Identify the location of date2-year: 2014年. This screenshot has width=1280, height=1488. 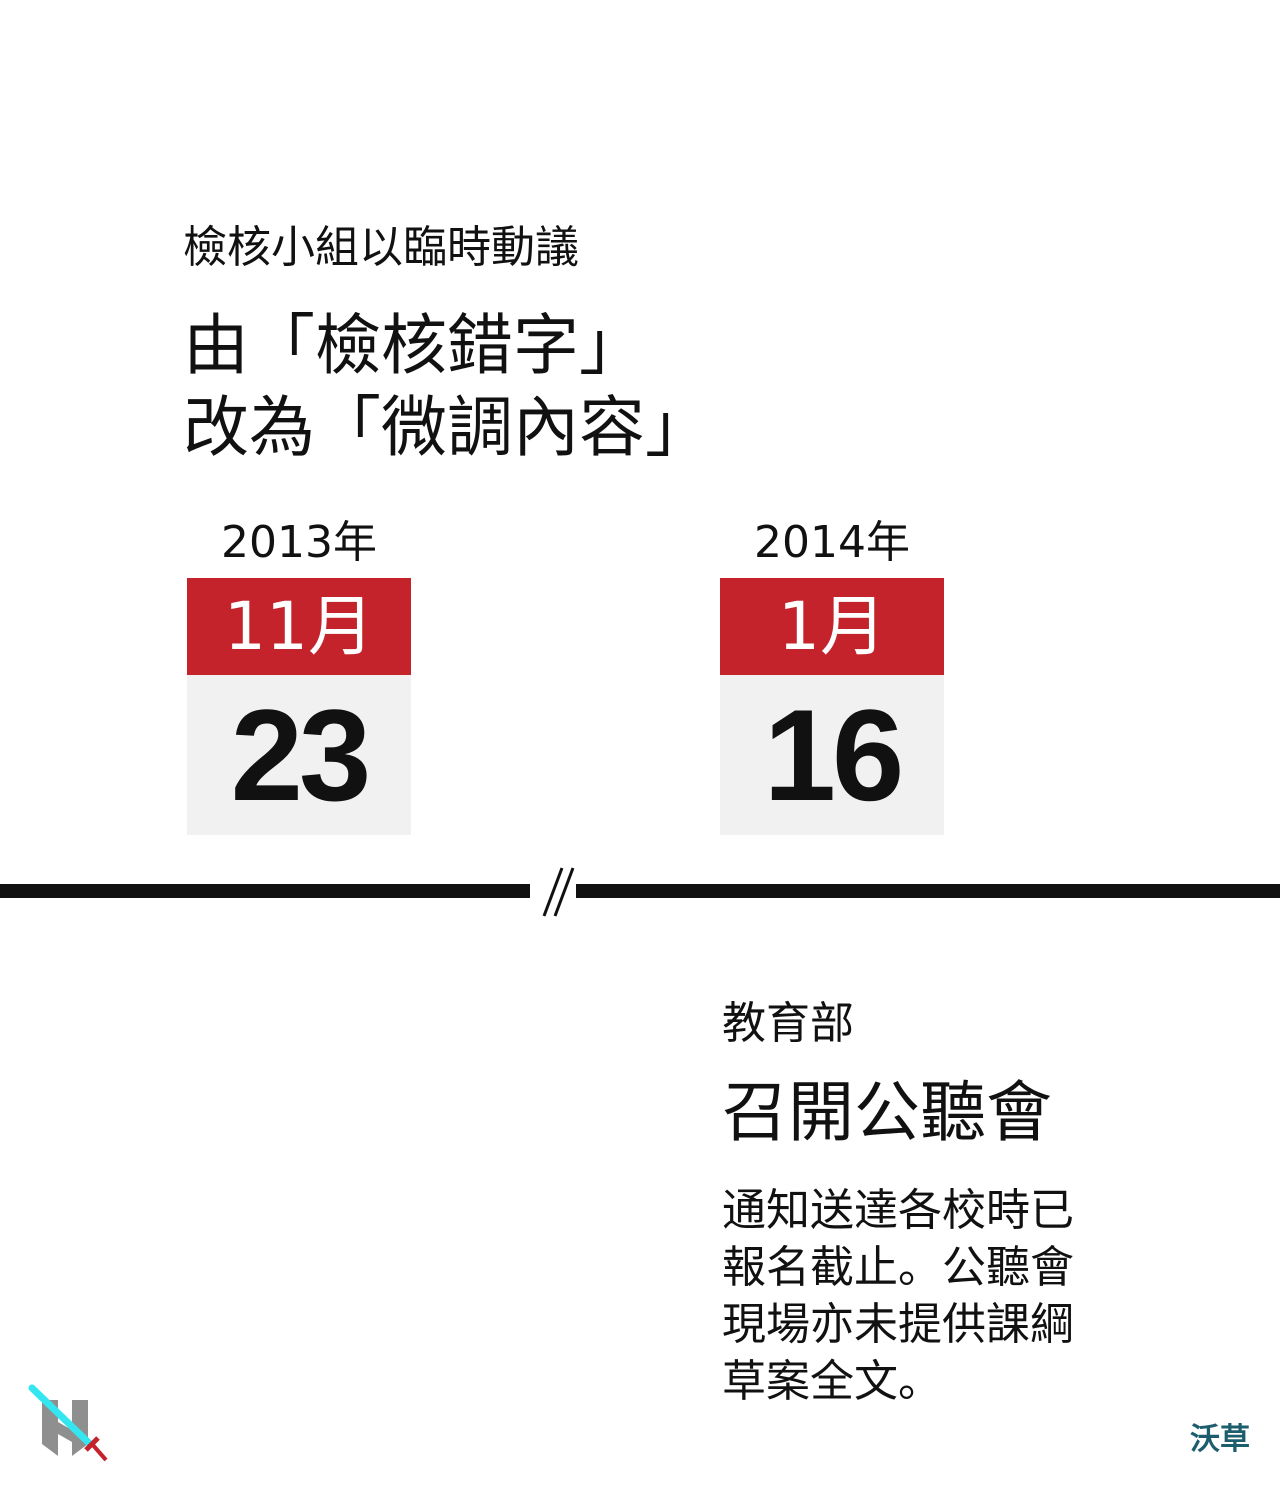
(832, 542).